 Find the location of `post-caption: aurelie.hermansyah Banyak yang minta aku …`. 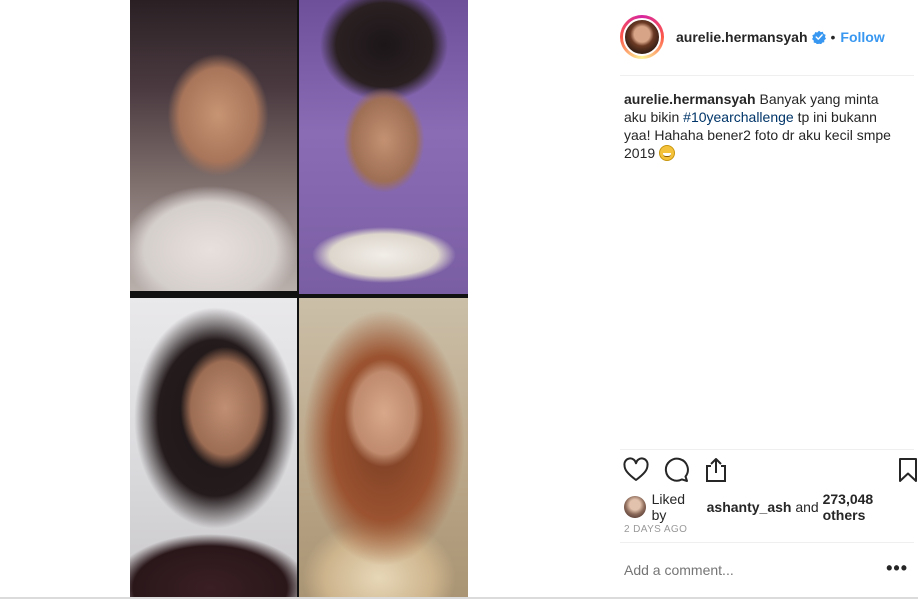

post-caption: aurelie.hermansyah Banyak yang minta aku … is located at coordinates (764, 126).